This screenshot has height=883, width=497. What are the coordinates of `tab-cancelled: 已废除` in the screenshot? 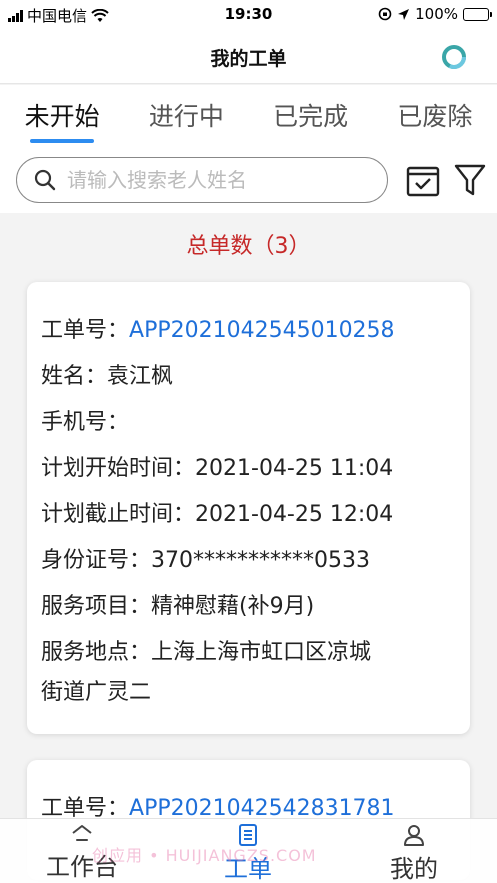 It's located at (435, 116).